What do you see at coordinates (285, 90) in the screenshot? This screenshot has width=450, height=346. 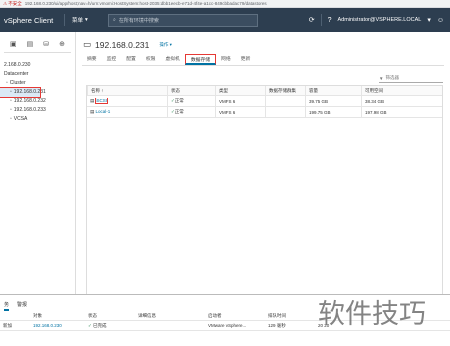 I see `column-header: 数据存储群集` at bounding box center [285, 90].